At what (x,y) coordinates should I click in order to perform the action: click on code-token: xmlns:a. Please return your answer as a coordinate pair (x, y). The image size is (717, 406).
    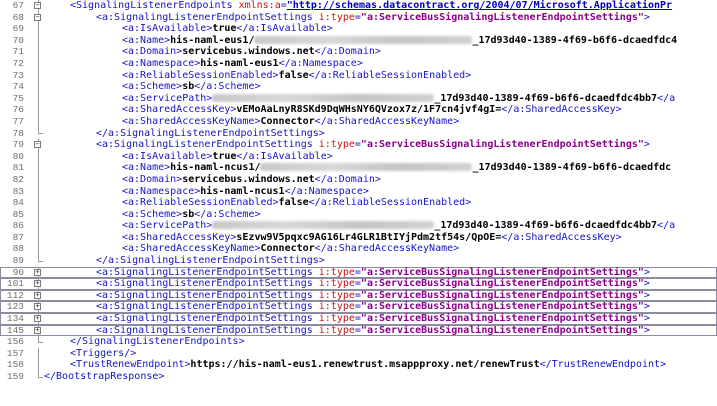
    Looking at the image, I should click on (259, 5).